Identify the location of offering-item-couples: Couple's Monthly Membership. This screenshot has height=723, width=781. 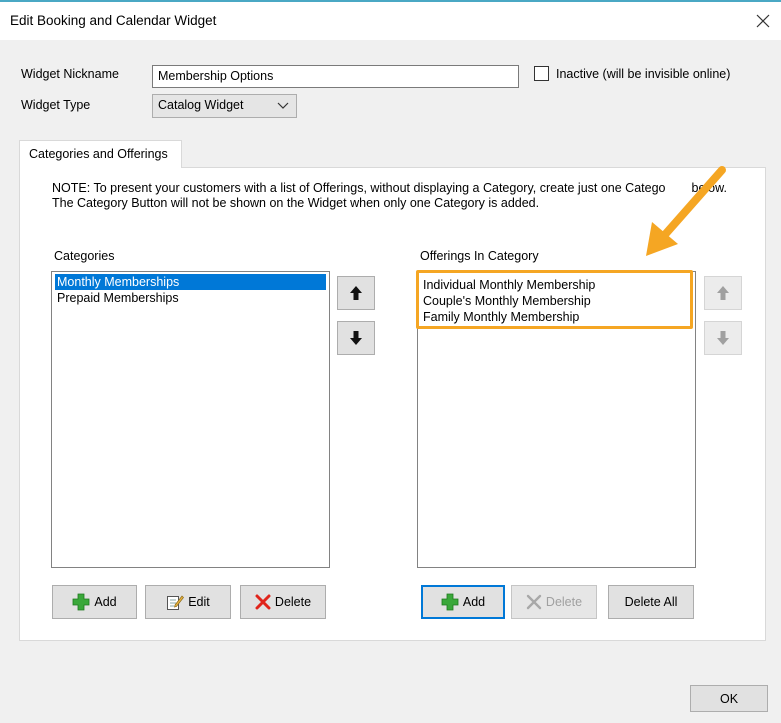
(556, 301).